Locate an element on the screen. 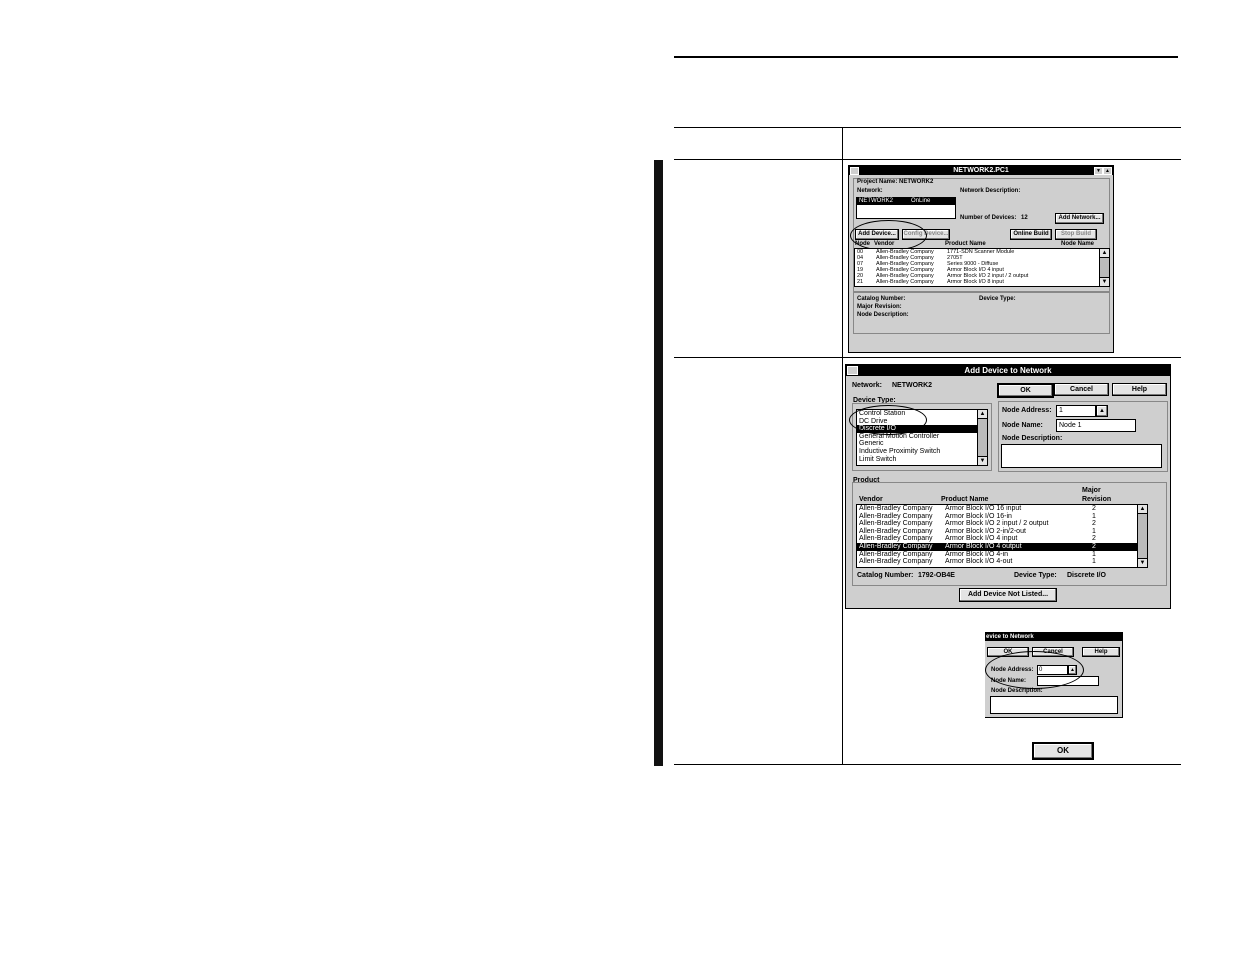 The image size is (1235, 954). minimize-icon: ▼ is located at coordinates (1098, 171).